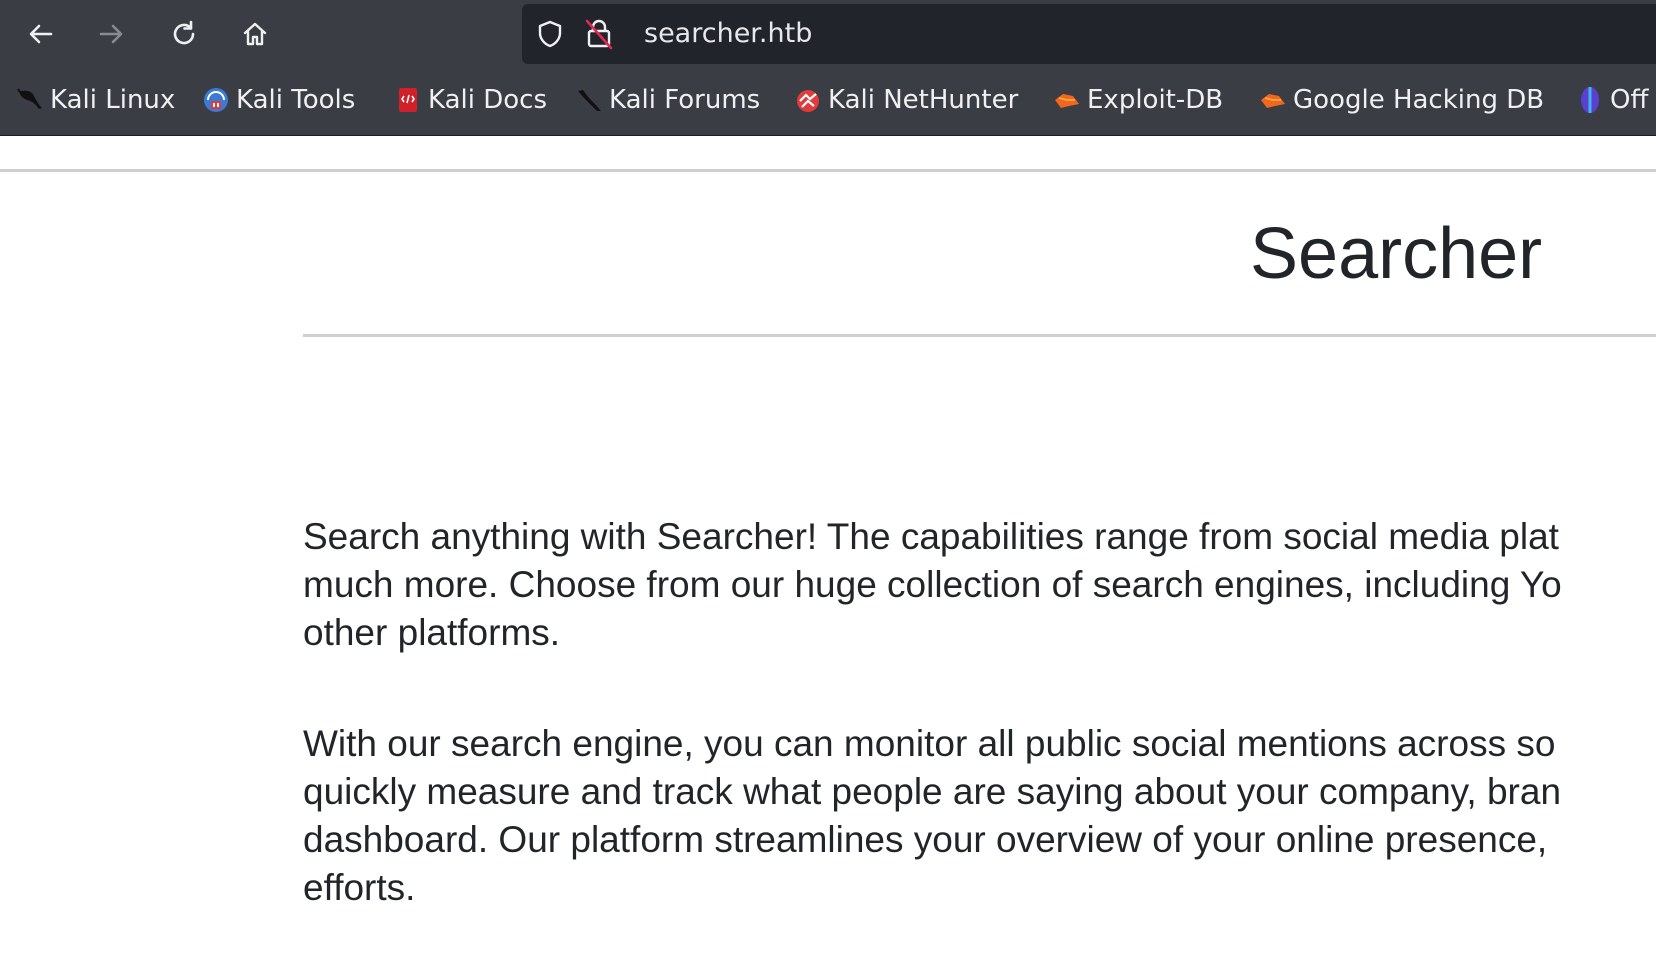  Describe the element at coordinates (408, 100) in the screenshot. I see `kali-docs-icon` at that location.